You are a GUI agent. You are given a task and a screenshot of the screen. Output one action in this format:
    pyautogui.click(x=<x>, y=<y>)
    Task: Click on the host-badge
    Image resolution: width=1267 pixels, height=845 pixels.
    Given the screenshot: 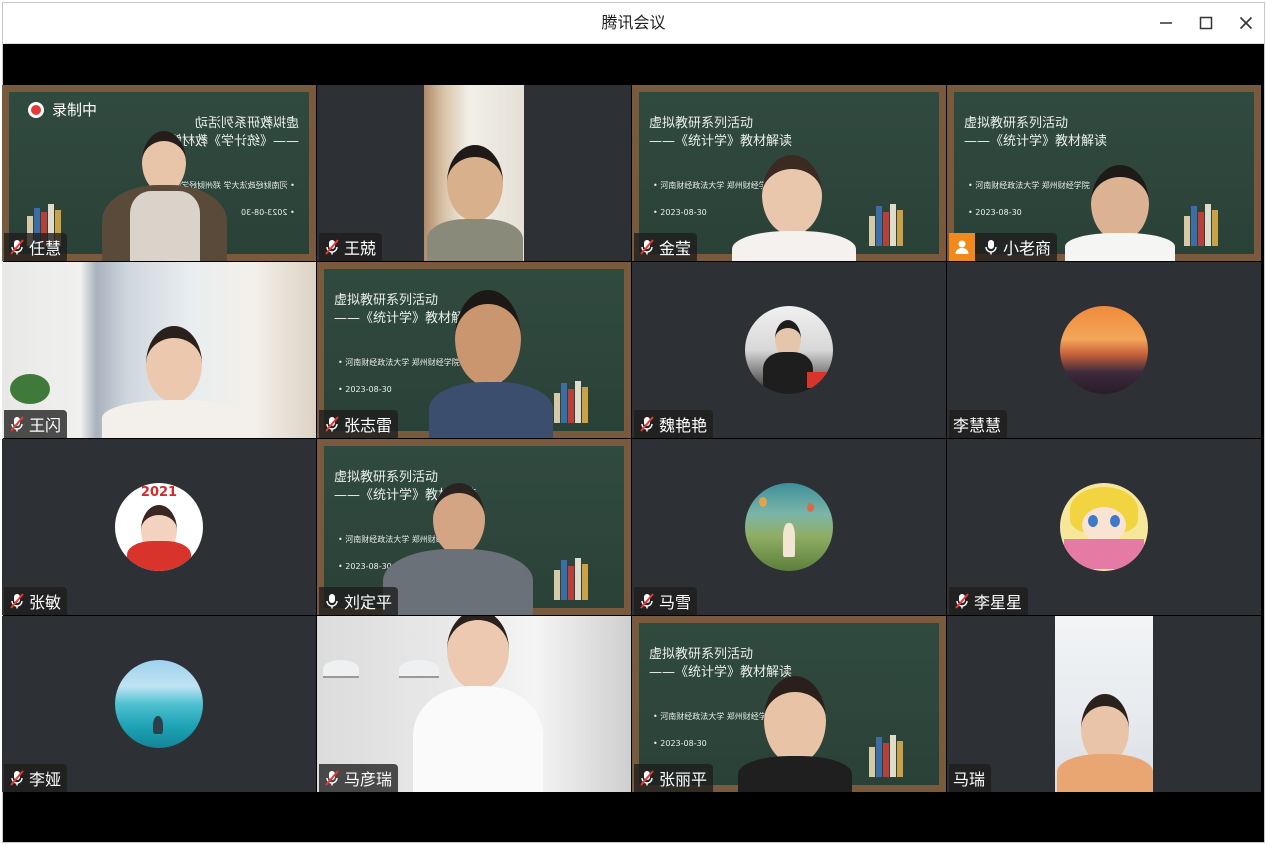 What is the action you would take?
    pyautogui.click(x=962, y=247)
    